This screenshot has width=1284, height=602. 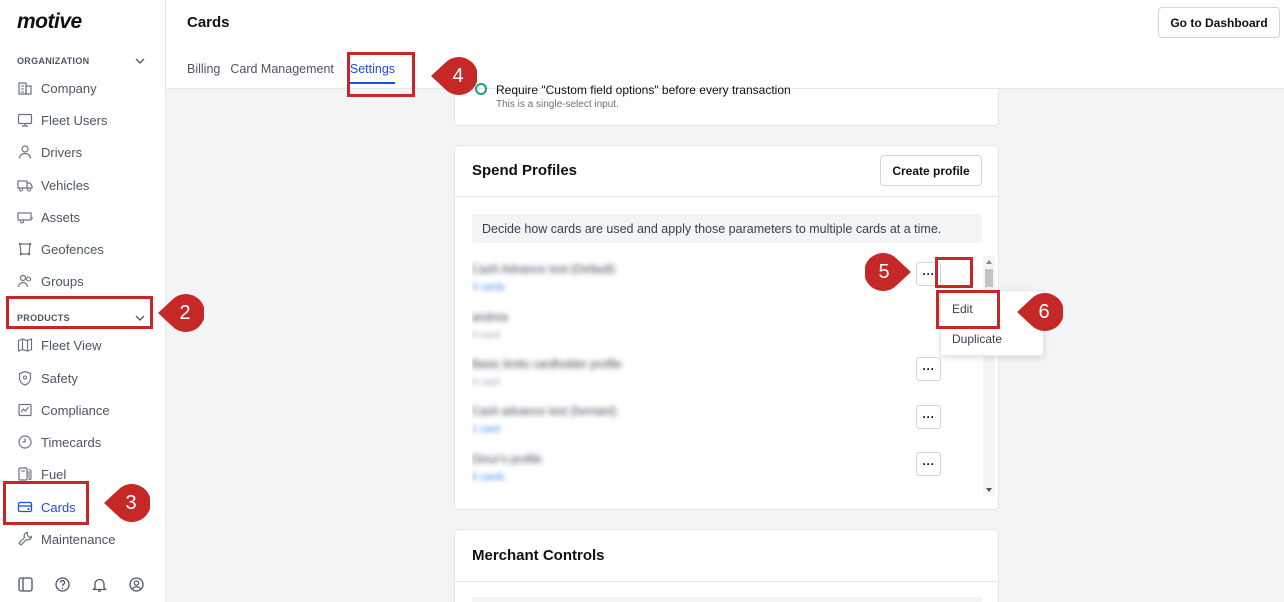 What do you see at coordinates (71, 345) in the screenshot?
I see `sidebar-item-label: Fleet View` at bounding box center [71, 345].